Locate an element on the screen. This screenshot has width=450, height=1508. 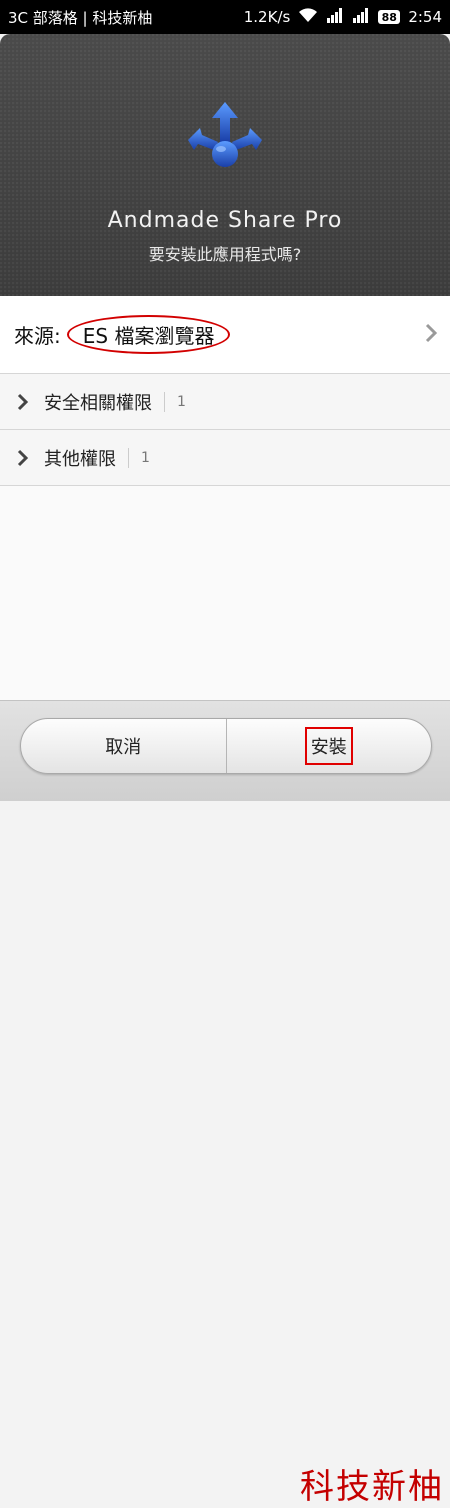
source-row: 來源: ES 檔案瀏覽器 is located at coordinates (225, 335).